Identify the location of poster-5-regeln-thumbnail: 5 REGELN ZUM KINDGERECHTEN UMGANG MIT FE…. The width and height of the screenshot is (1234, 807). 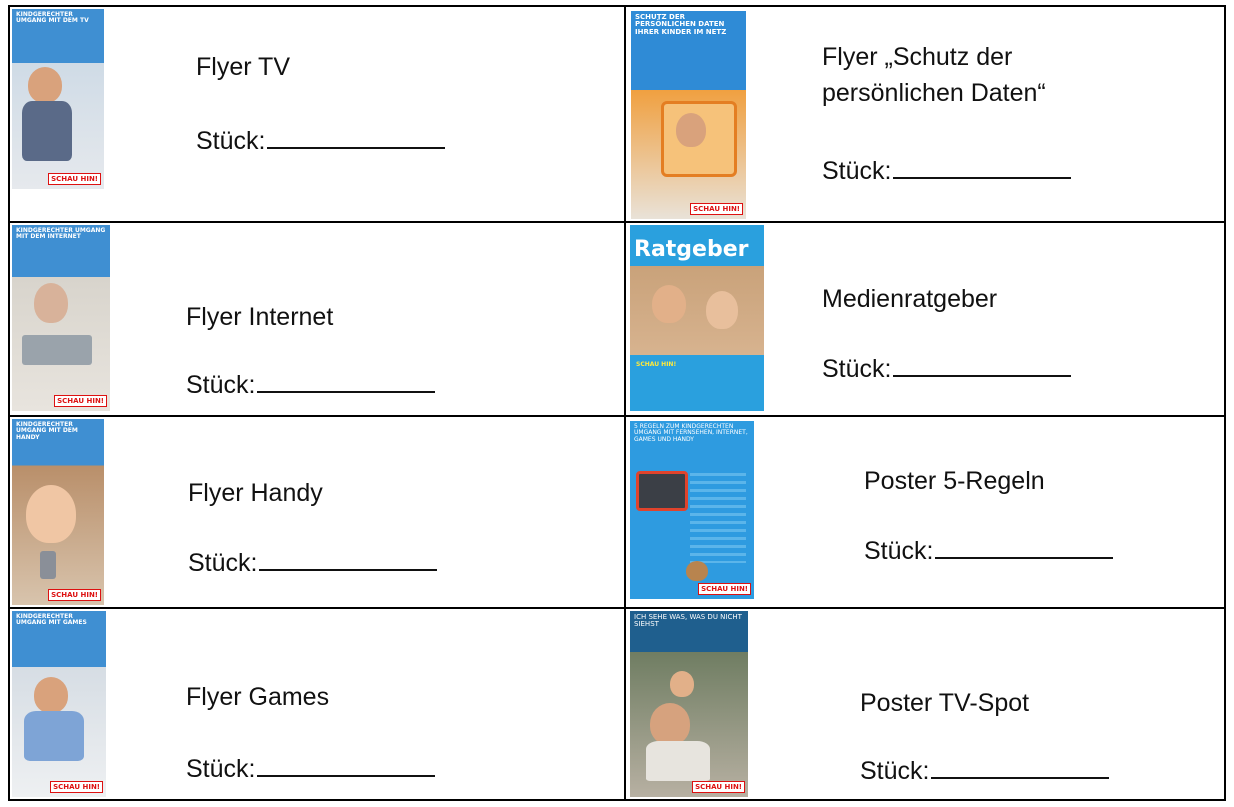
(692, 510).